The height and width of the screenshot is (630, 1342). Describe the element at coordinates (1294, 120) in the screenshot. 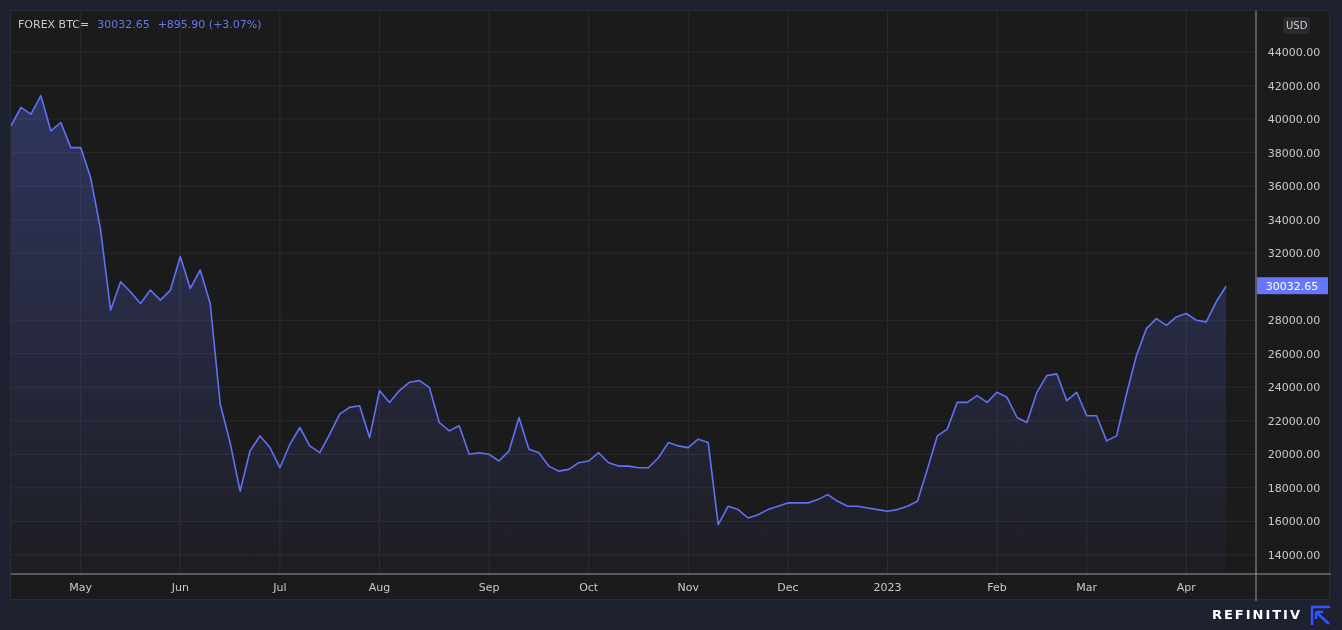

I see `price-axis-label: 40000.00` at that location.